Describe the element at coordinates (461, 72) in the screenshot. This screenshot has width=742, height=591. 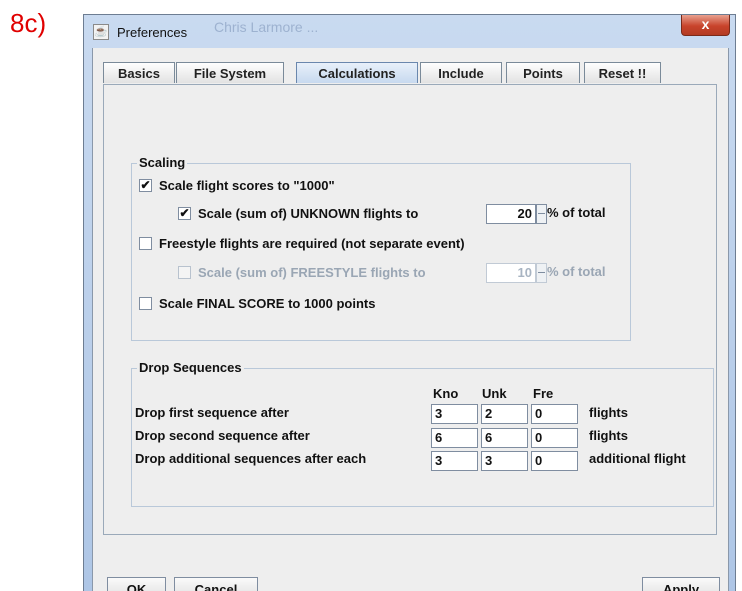
I see `tab-include: Include` at that location.